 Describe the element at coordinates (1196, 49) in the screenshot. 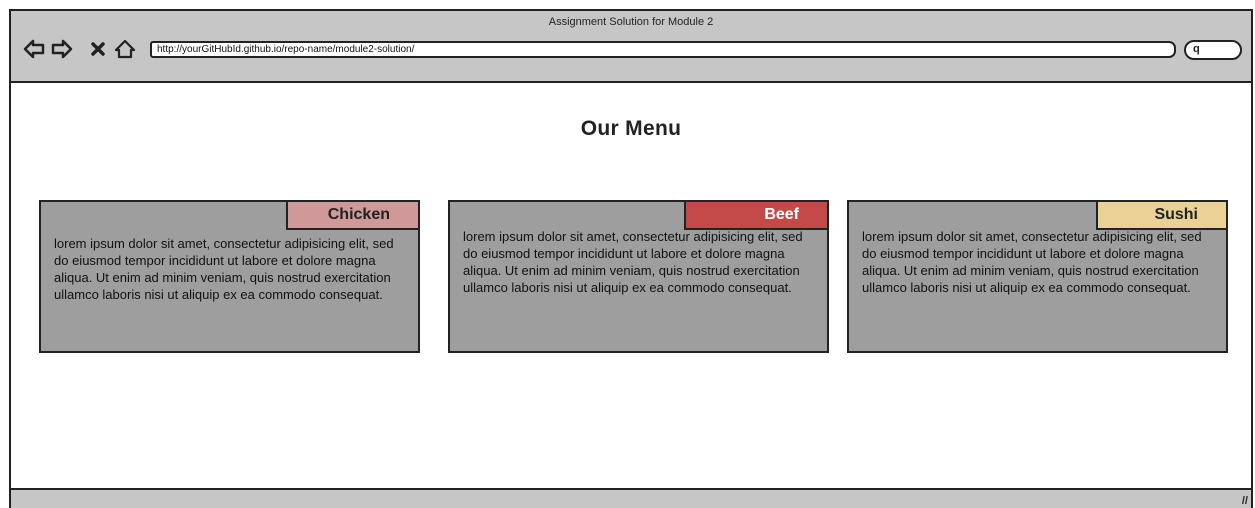

I see `search-icon: q` at that location.